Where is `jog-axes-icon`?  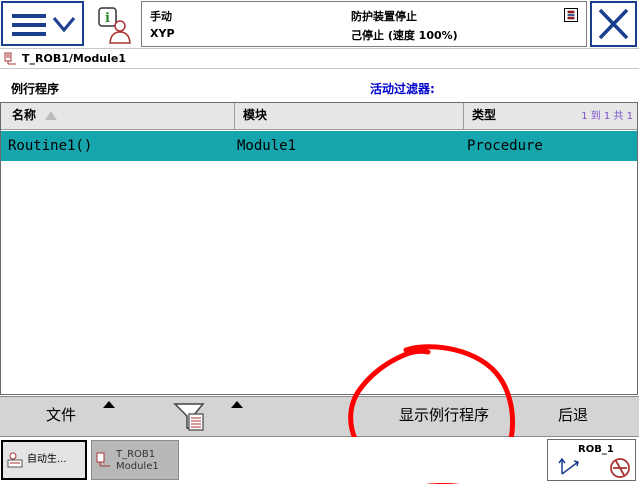 jog-axes-icon is located at coordinates (568, 466).